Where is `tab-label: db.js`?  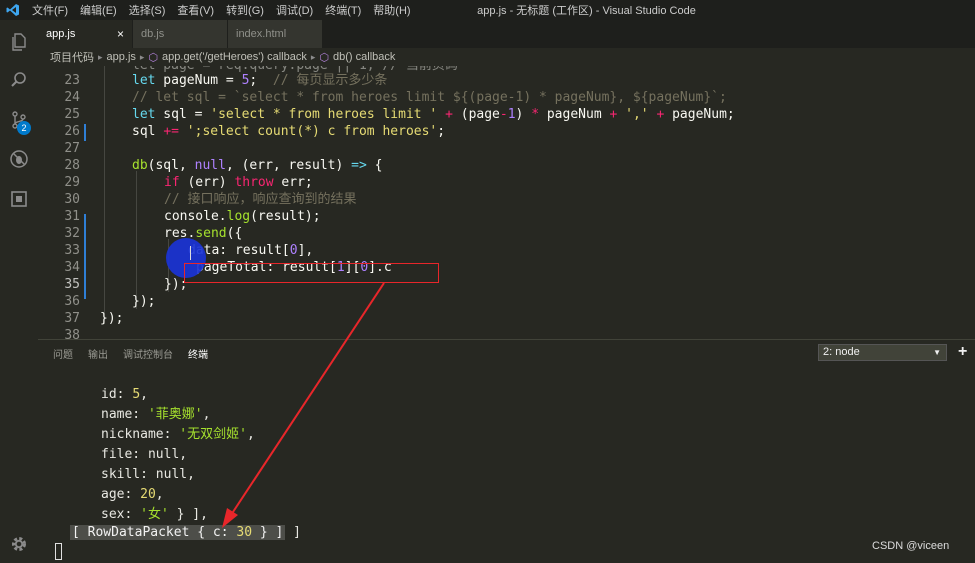 tab-label: db.js is located at coordinates (153, 34).